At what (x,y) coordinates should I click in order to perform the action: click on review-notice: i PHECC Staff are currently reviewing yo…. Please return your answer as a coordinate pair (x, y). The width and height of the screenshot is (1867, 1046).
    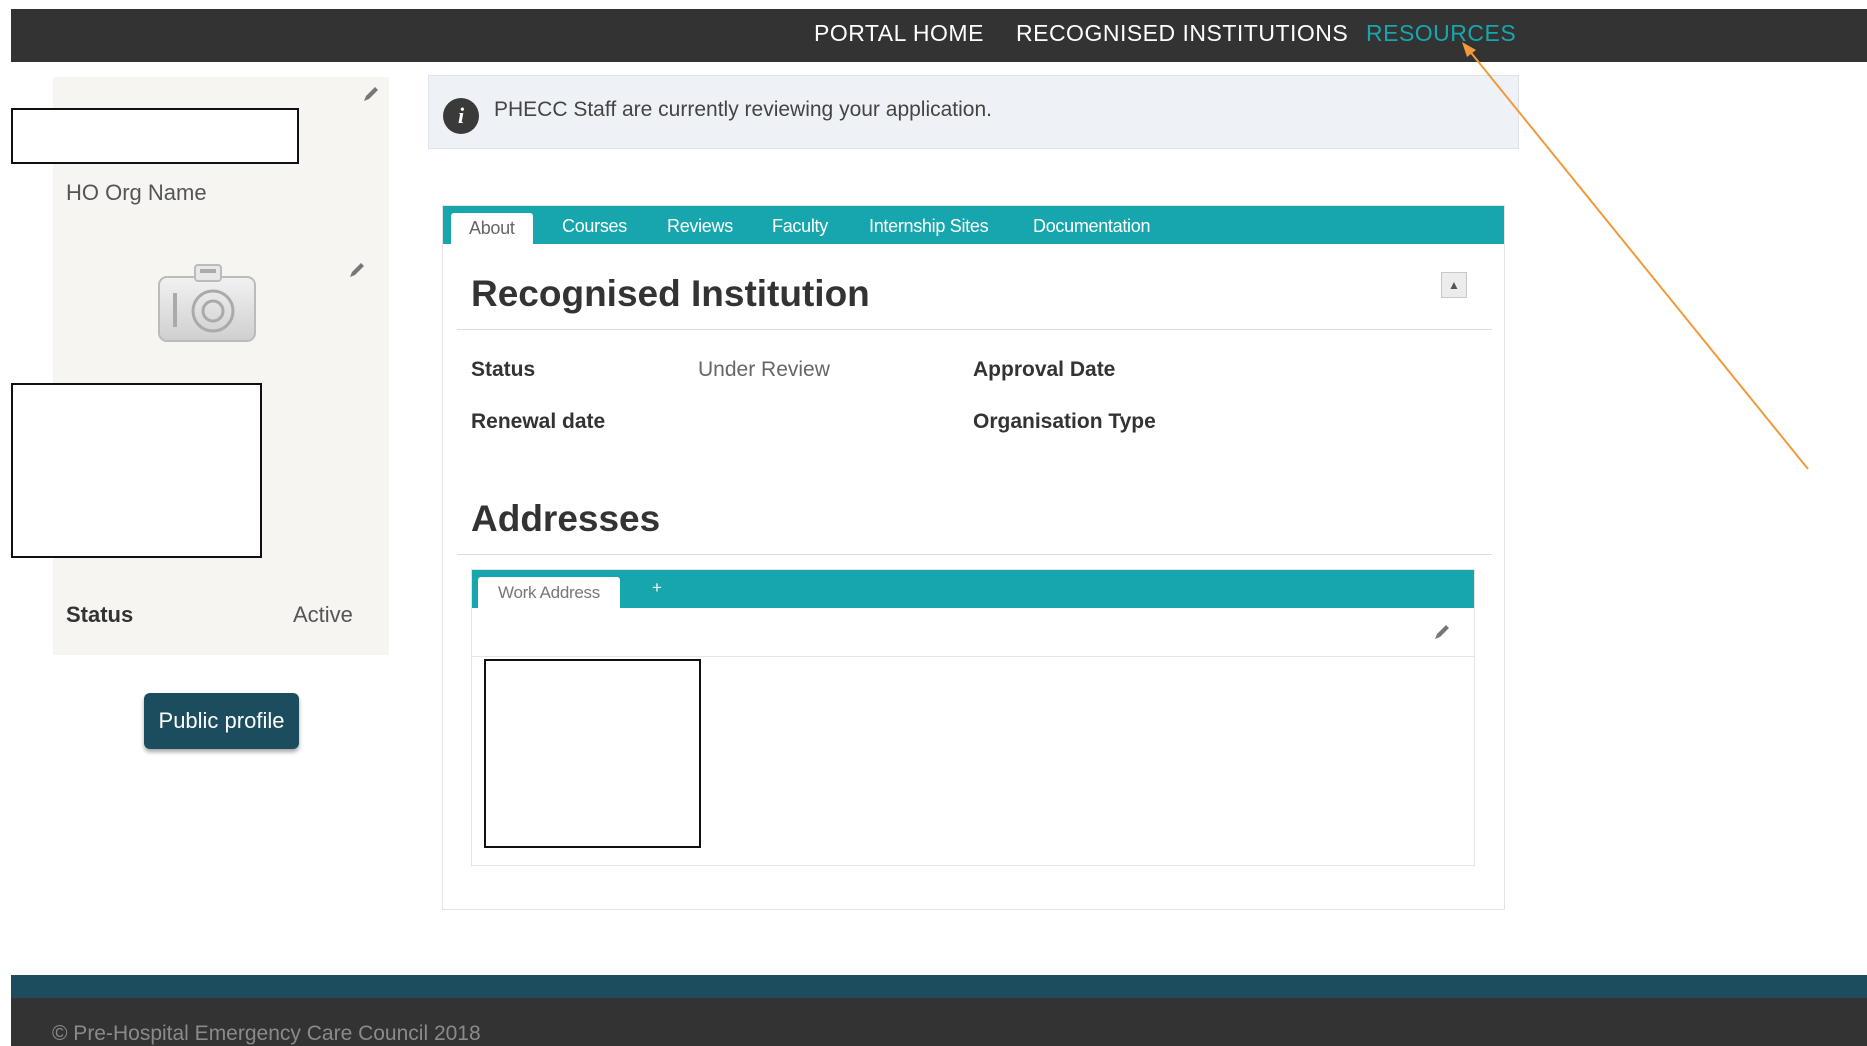
    Looking at the image, I should click on (973, 112).